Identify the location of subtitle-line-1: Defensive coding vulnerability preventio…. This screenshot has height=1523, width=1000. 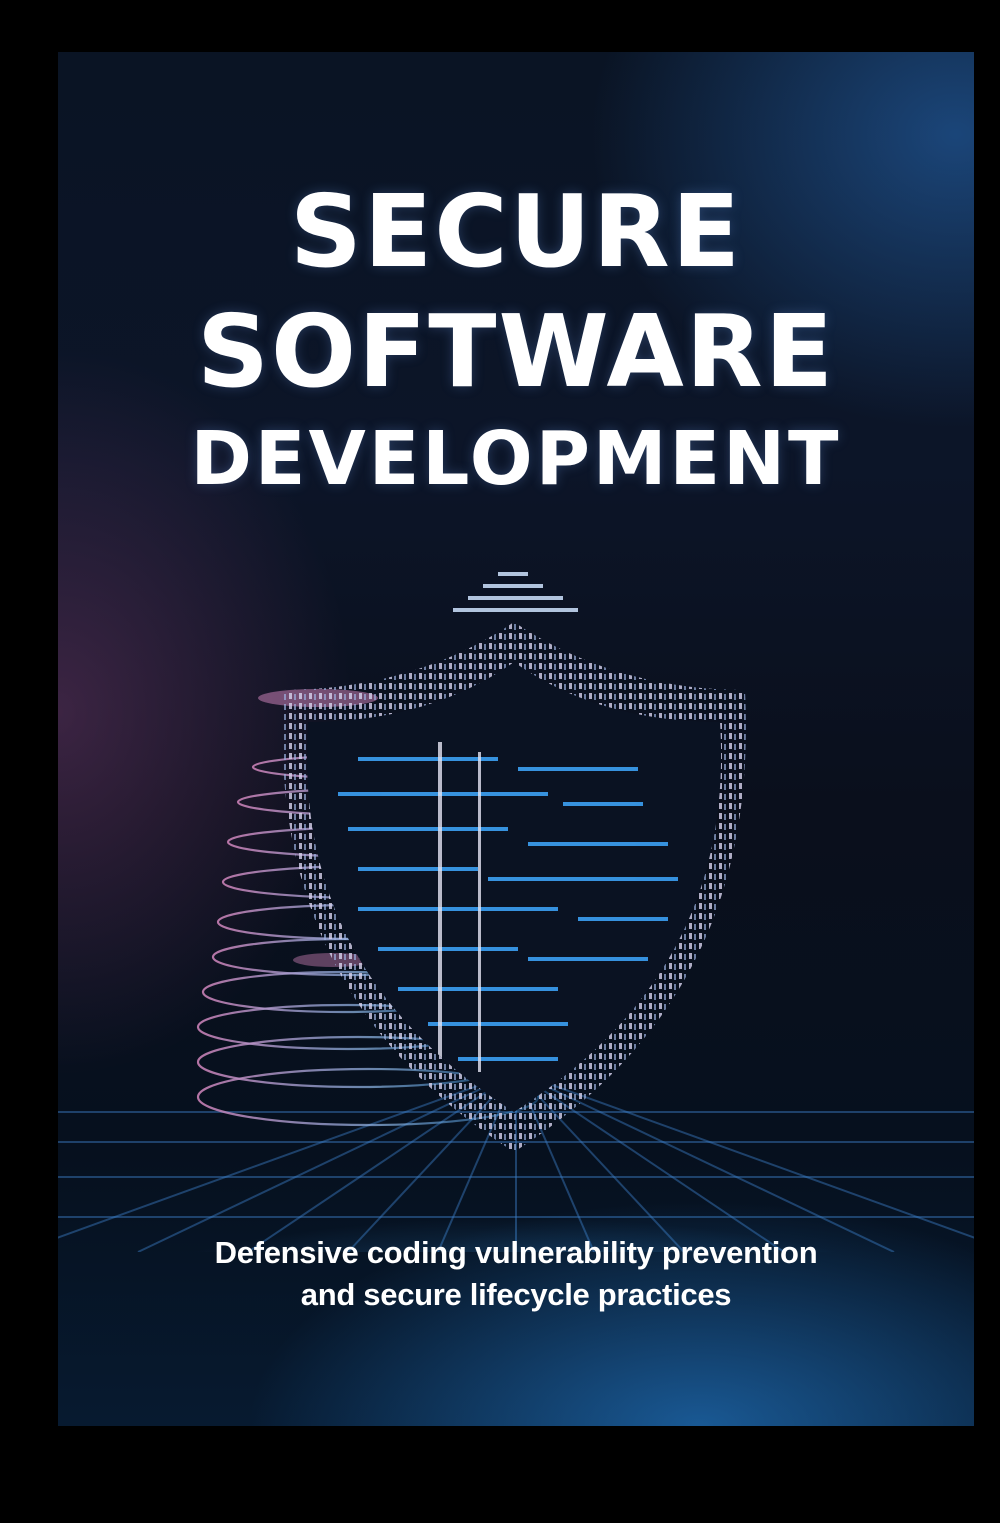
(516, 1252).